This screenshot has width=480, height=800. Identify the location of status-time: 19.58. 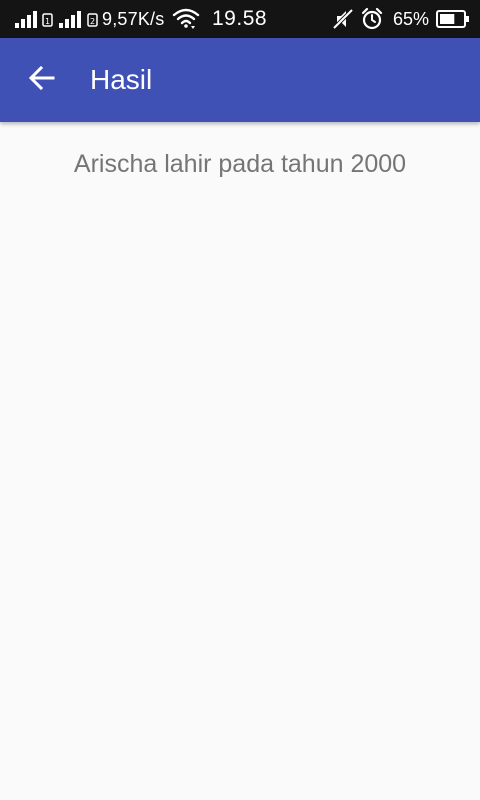
(240, 18).